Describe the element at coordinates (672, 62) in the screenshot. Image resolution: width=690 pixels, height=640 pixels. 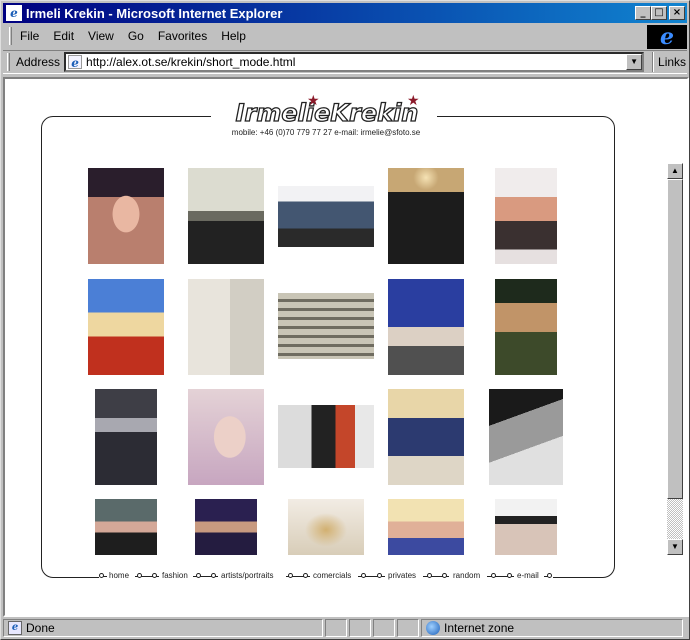
I see `links-button: Links` at that location.